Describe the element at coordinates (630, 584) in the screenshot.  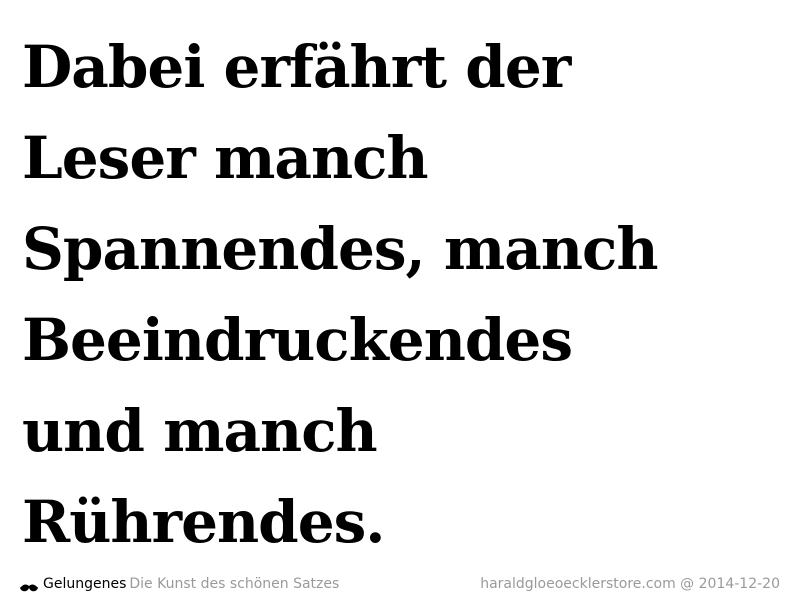
I see `source-credit: haraldgloeoecklerstore.com @ 2014-12-20` at that location.